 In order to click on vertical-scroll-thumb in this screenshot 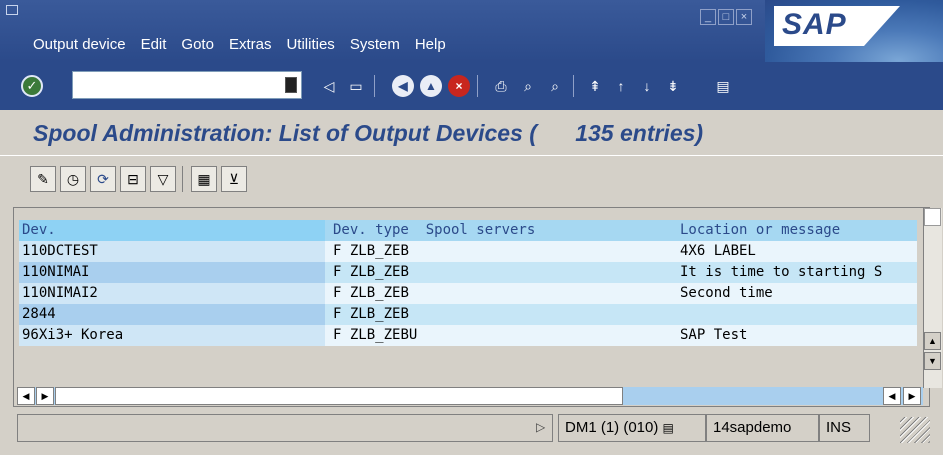, I will do `click(932, 217)`.